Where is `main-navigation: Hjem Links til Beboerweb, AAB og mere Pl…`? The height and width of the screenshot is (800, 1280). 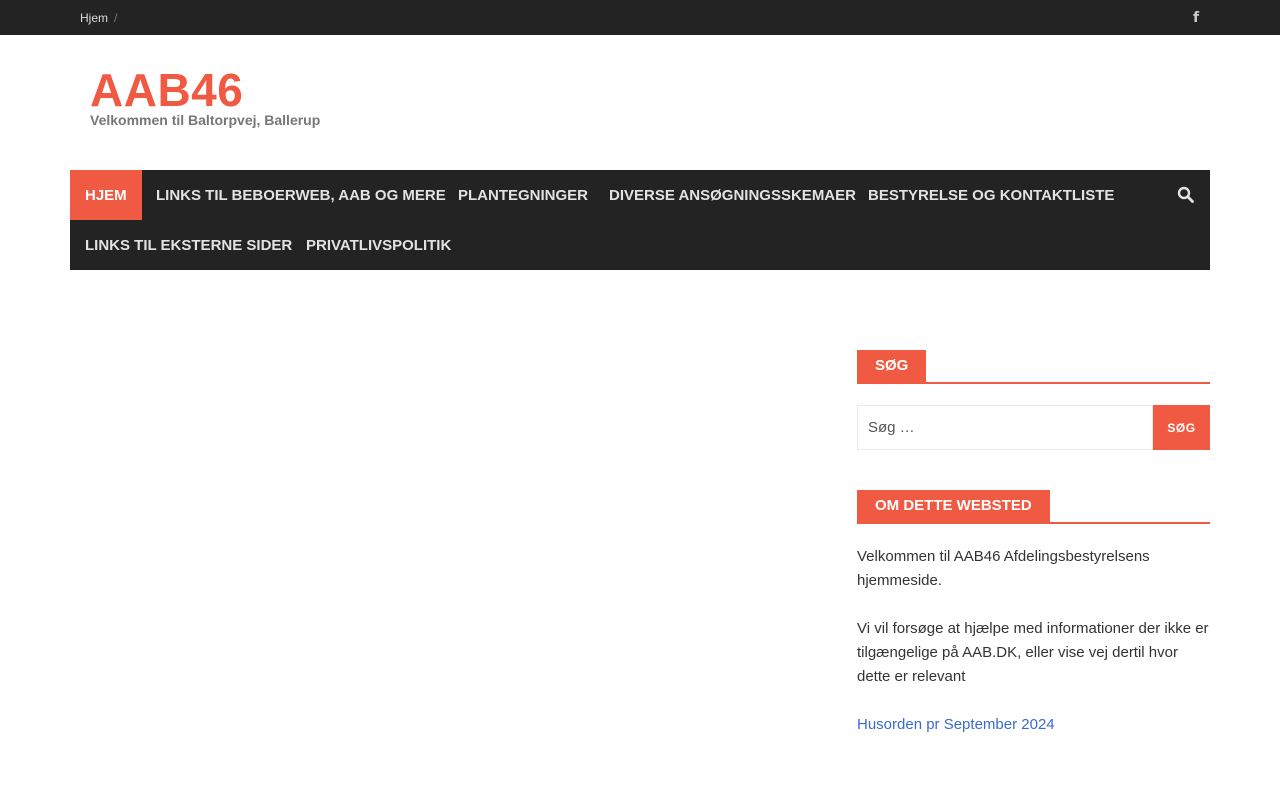
main-navigation: Hjem Links til Beboerweb, AAB og mere Pl… is located at coordinates (640, 220).